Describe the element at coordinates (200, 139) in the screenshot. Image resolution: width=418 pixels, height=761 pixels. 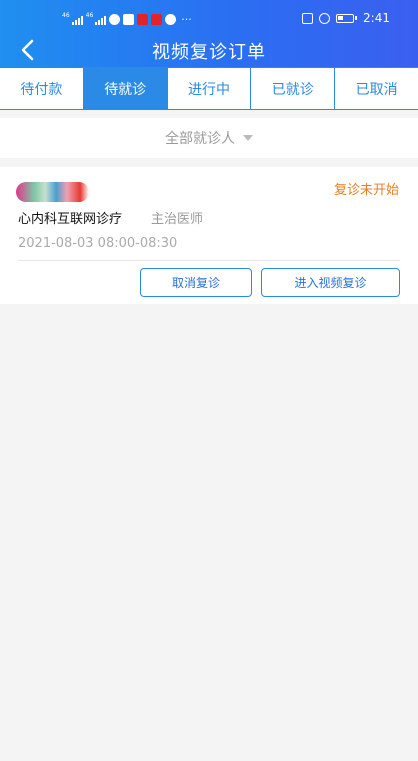
I see `patient-filter-label: 全部就诊人` at that location.